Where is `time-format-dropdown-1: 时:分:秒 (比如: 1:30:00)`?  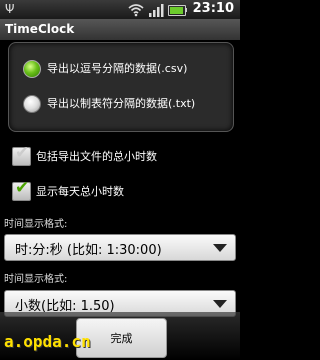 time-format-dropdown-1: 时:分:秒 (比如: 1:30:00) is located at coordinates (120, 247).